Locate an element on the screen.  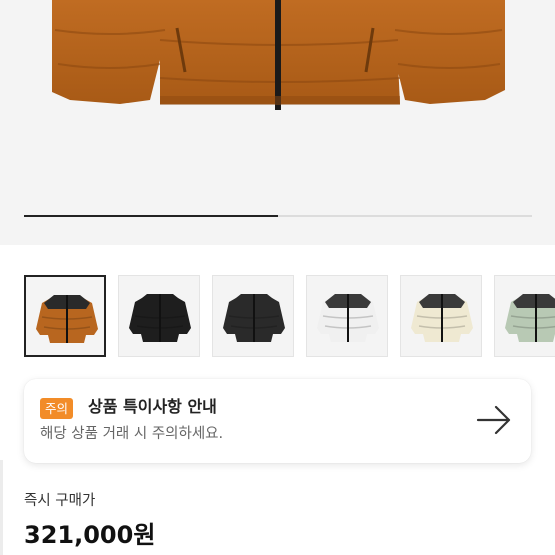
color-thumbnail-black-glossy is located at coordinates (253, 316).